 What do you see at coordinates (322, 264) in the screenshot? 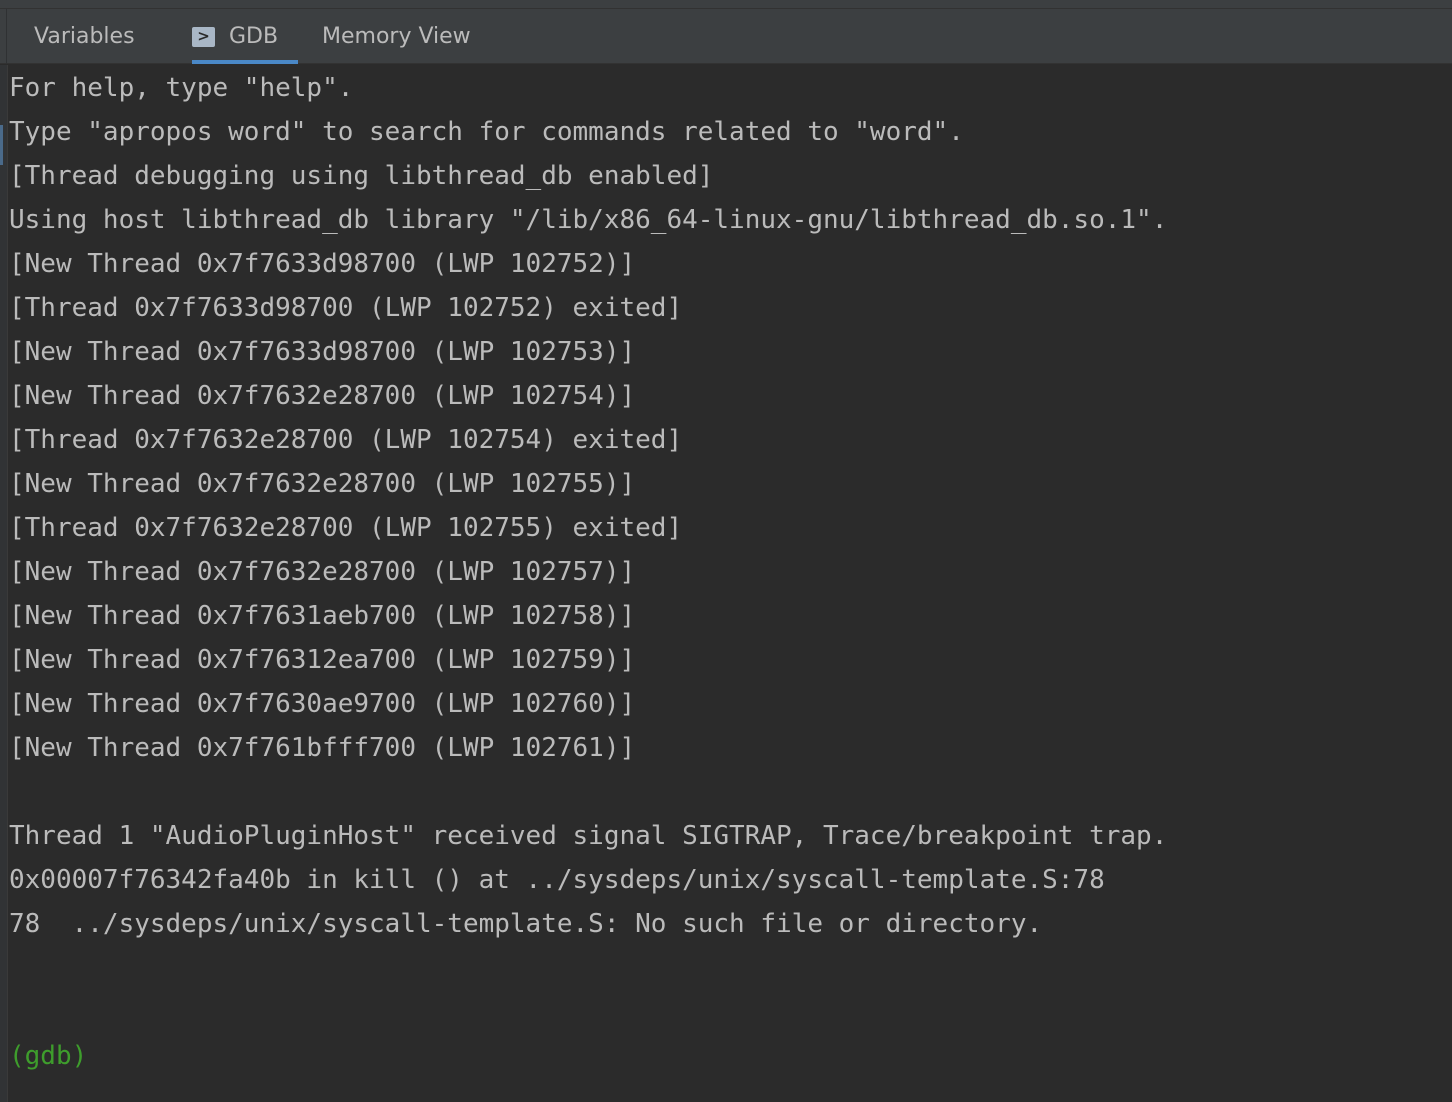
I see `console-line: [New Thread 0x7f7633d98700 (LWP 102752)]` at bounding box center [322, 264].